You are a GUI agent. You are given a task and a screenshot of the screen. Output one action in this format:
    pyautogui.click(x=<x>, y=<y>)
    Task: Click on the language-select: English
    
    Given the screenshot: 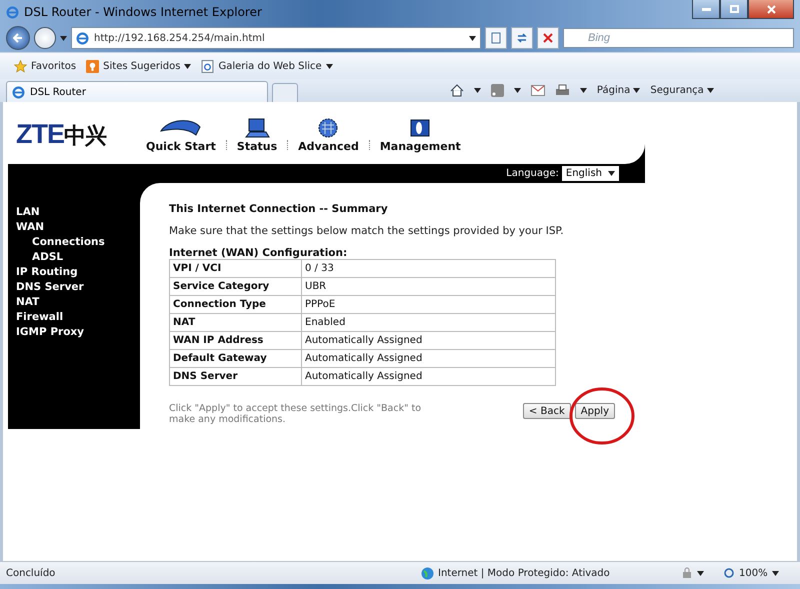 What is the action you would take?
    pyautogui.click(x=590, y=173)
    